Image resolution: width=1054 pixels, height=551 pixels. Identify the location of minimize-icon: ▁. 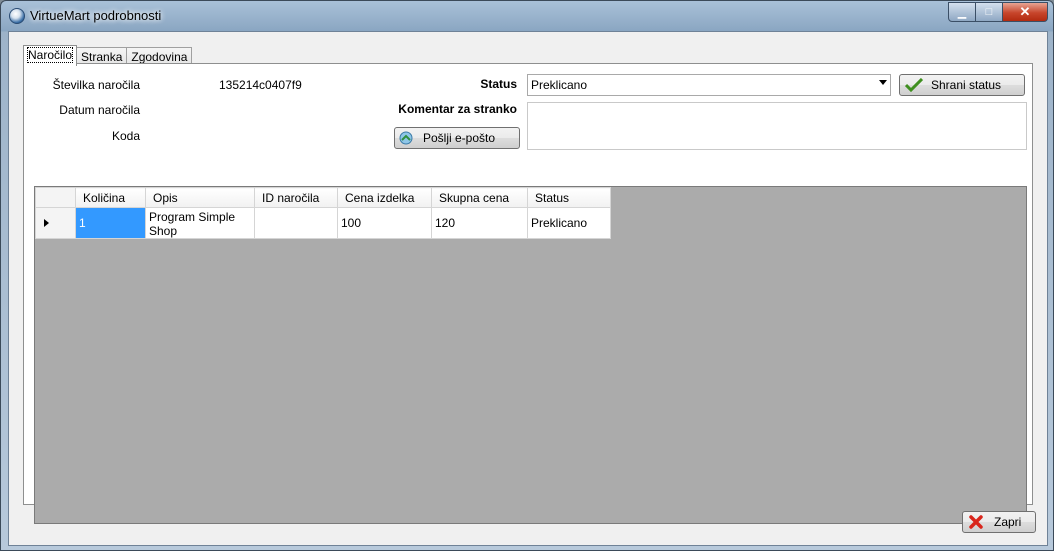
(962, 12).